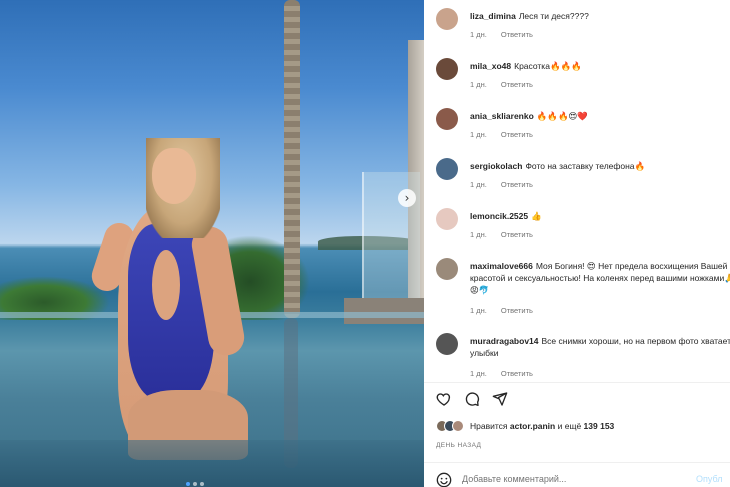 The width and height of the screenshot is (730, 487). I want to click on comment-text: 🔥🔥🔥😍❤️, so click(562, 116).